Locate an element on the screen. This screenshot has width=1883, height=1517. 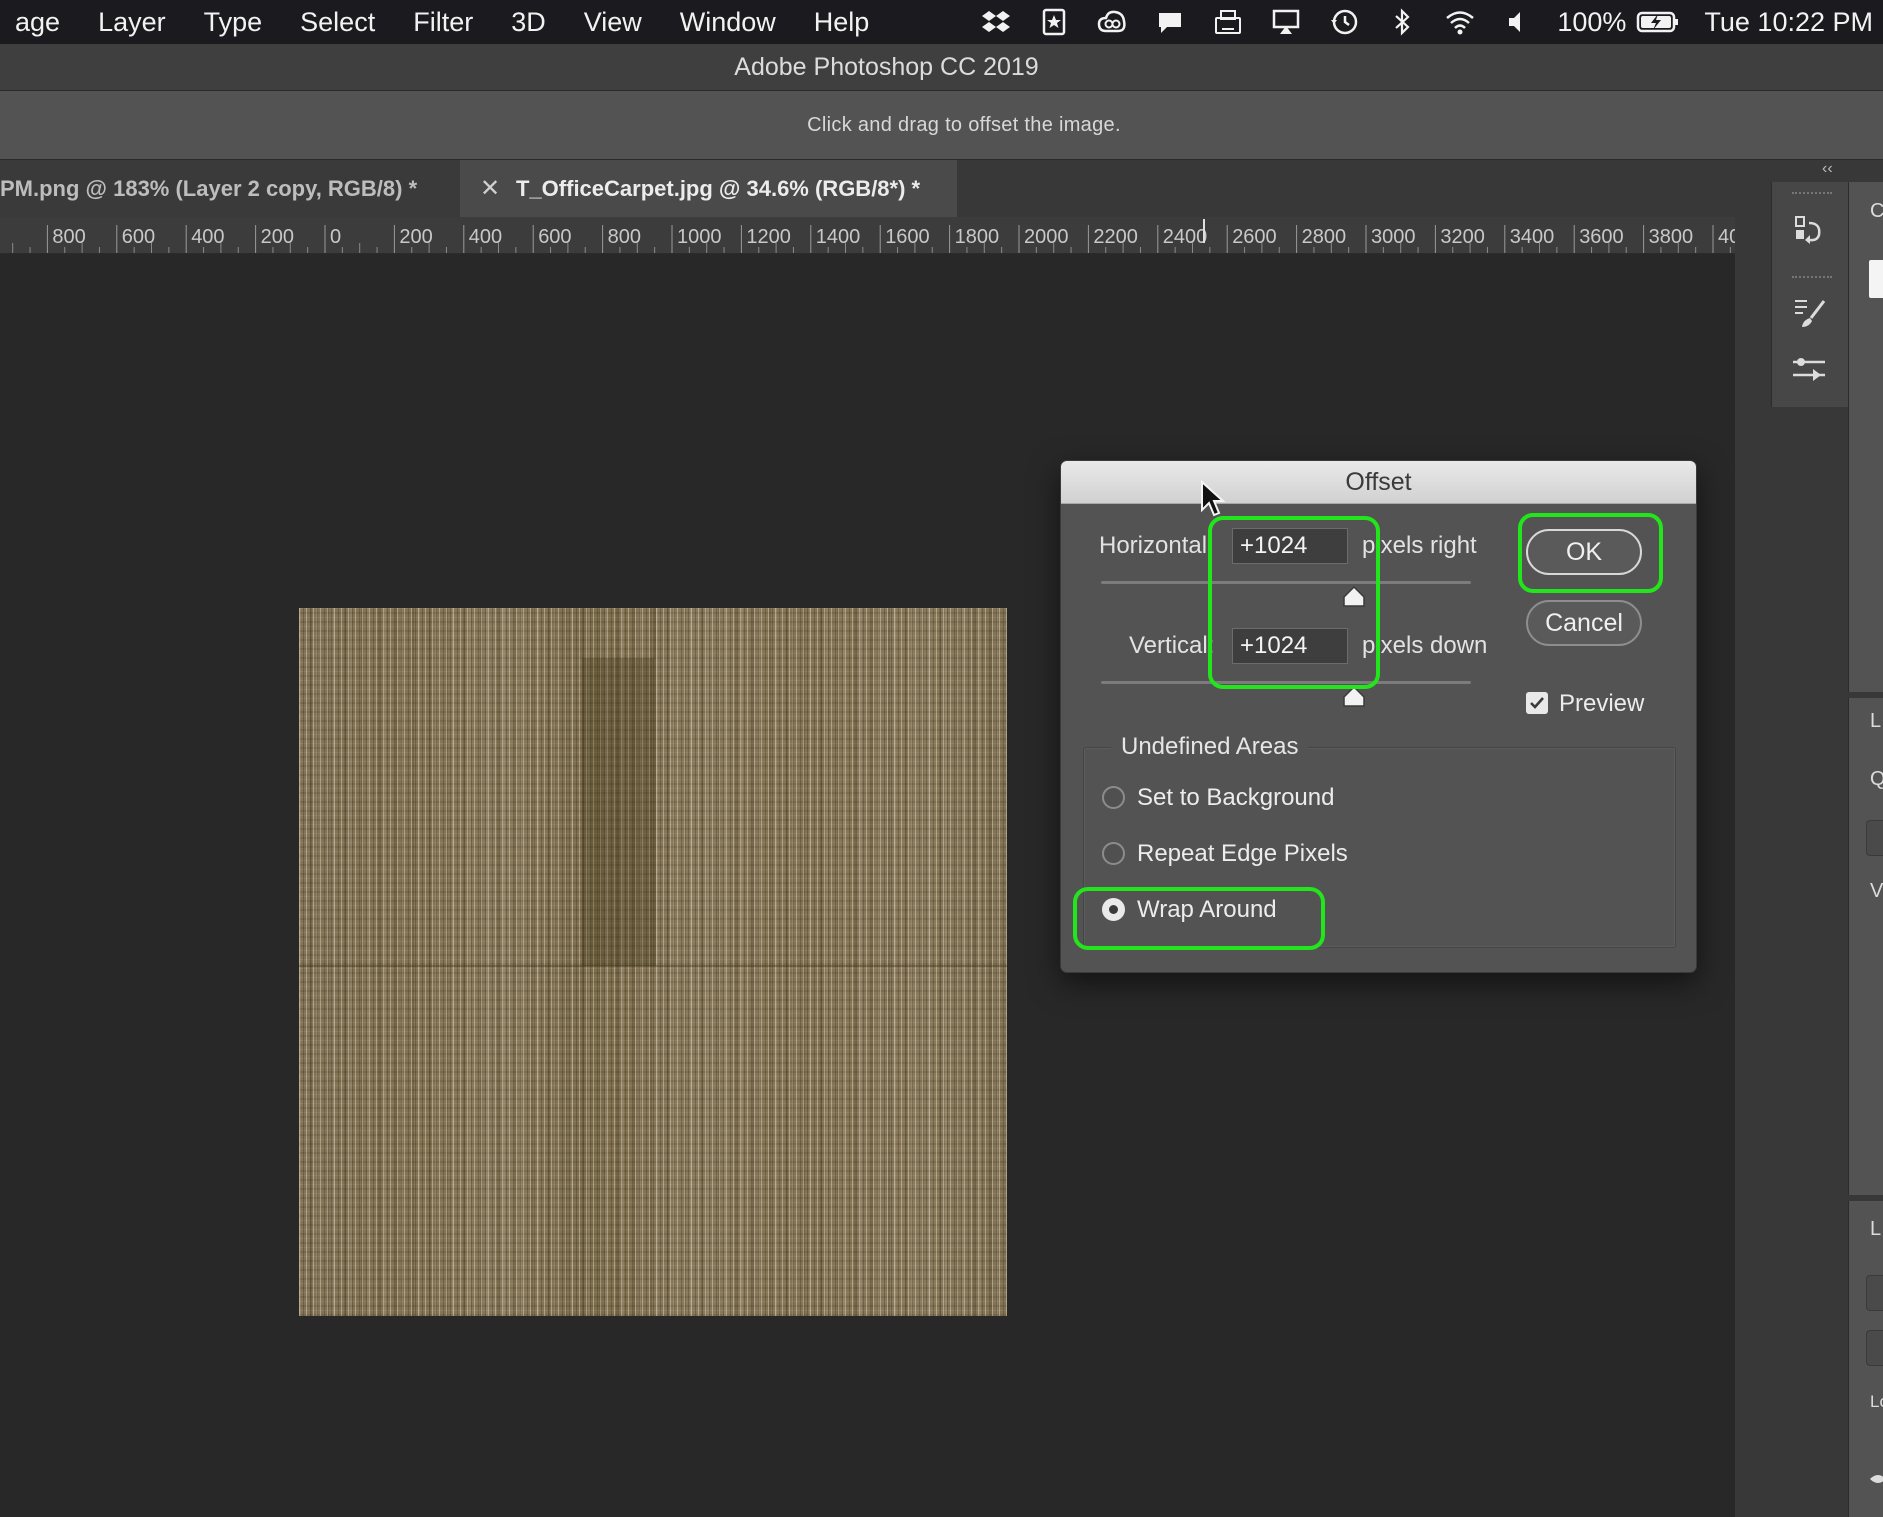
radio-repeat-edge-pixels is located at coordinates (1113, 853).